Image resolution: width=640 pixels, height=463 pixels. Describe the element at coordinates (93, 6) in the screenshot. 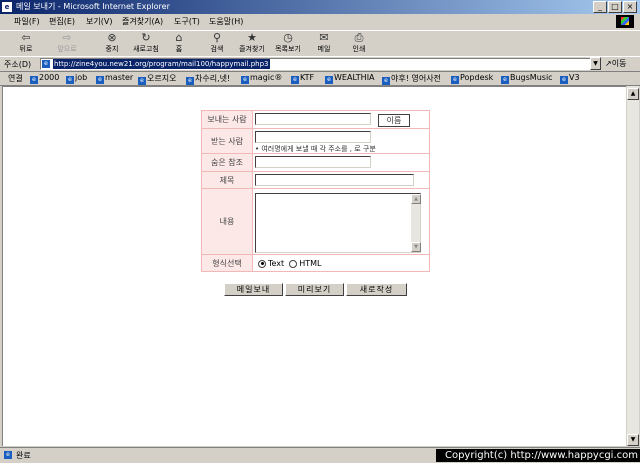

I see `window-title: 메일 보내기 - Microsoft Internet Explorer` at that location.